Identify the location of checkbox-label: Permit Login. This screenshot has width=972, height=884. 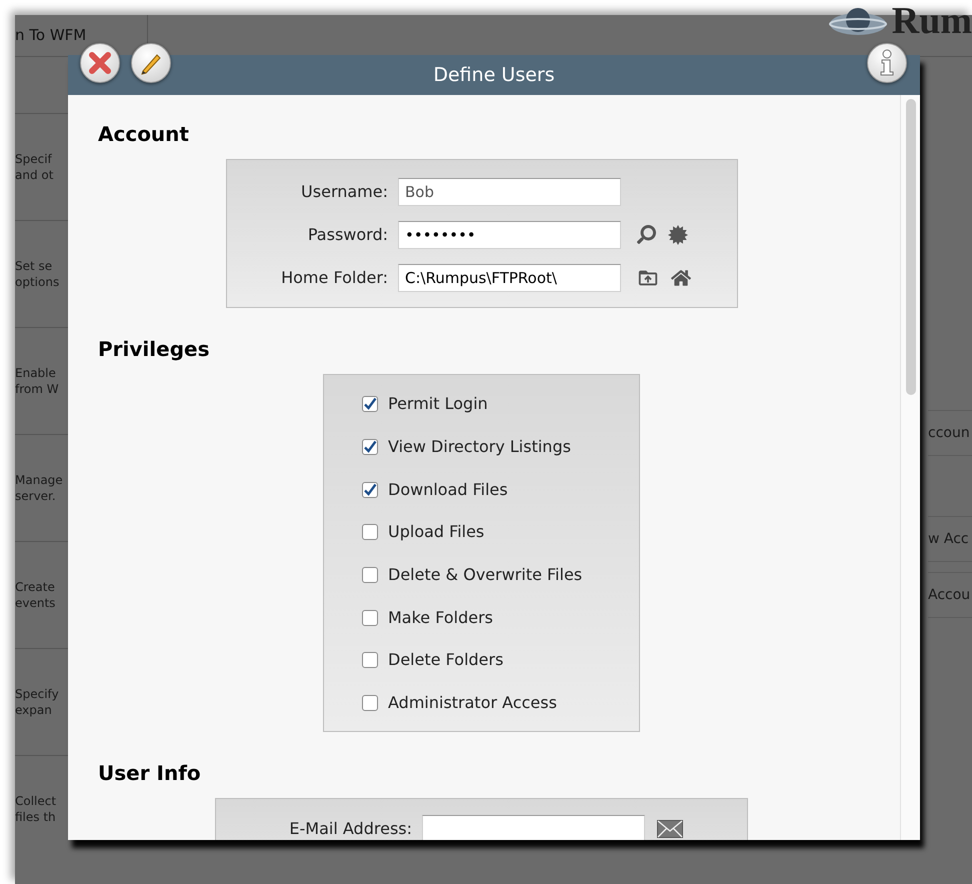
(438, 404).